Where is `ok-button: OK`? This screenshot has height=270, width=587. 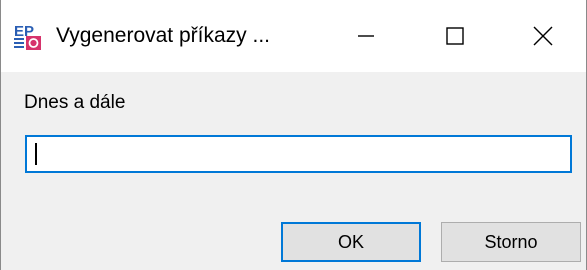 ok-button: OK is located at coordinates (351, 242).